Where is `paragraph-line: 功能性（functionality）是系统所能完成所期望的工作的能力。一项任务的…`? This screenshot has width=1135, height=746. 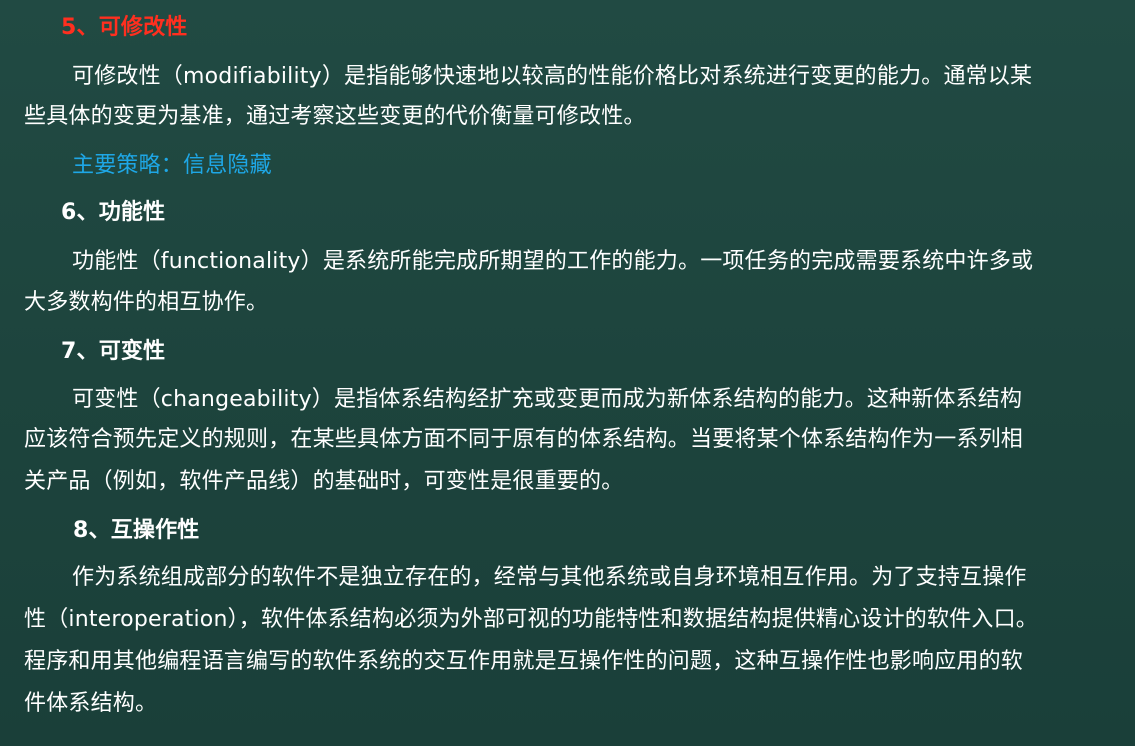 paragraph-line: 功能性（functionality）是系统所能完成所期望的工作的能力。一项任务的… is located at coordinates (553, 261).